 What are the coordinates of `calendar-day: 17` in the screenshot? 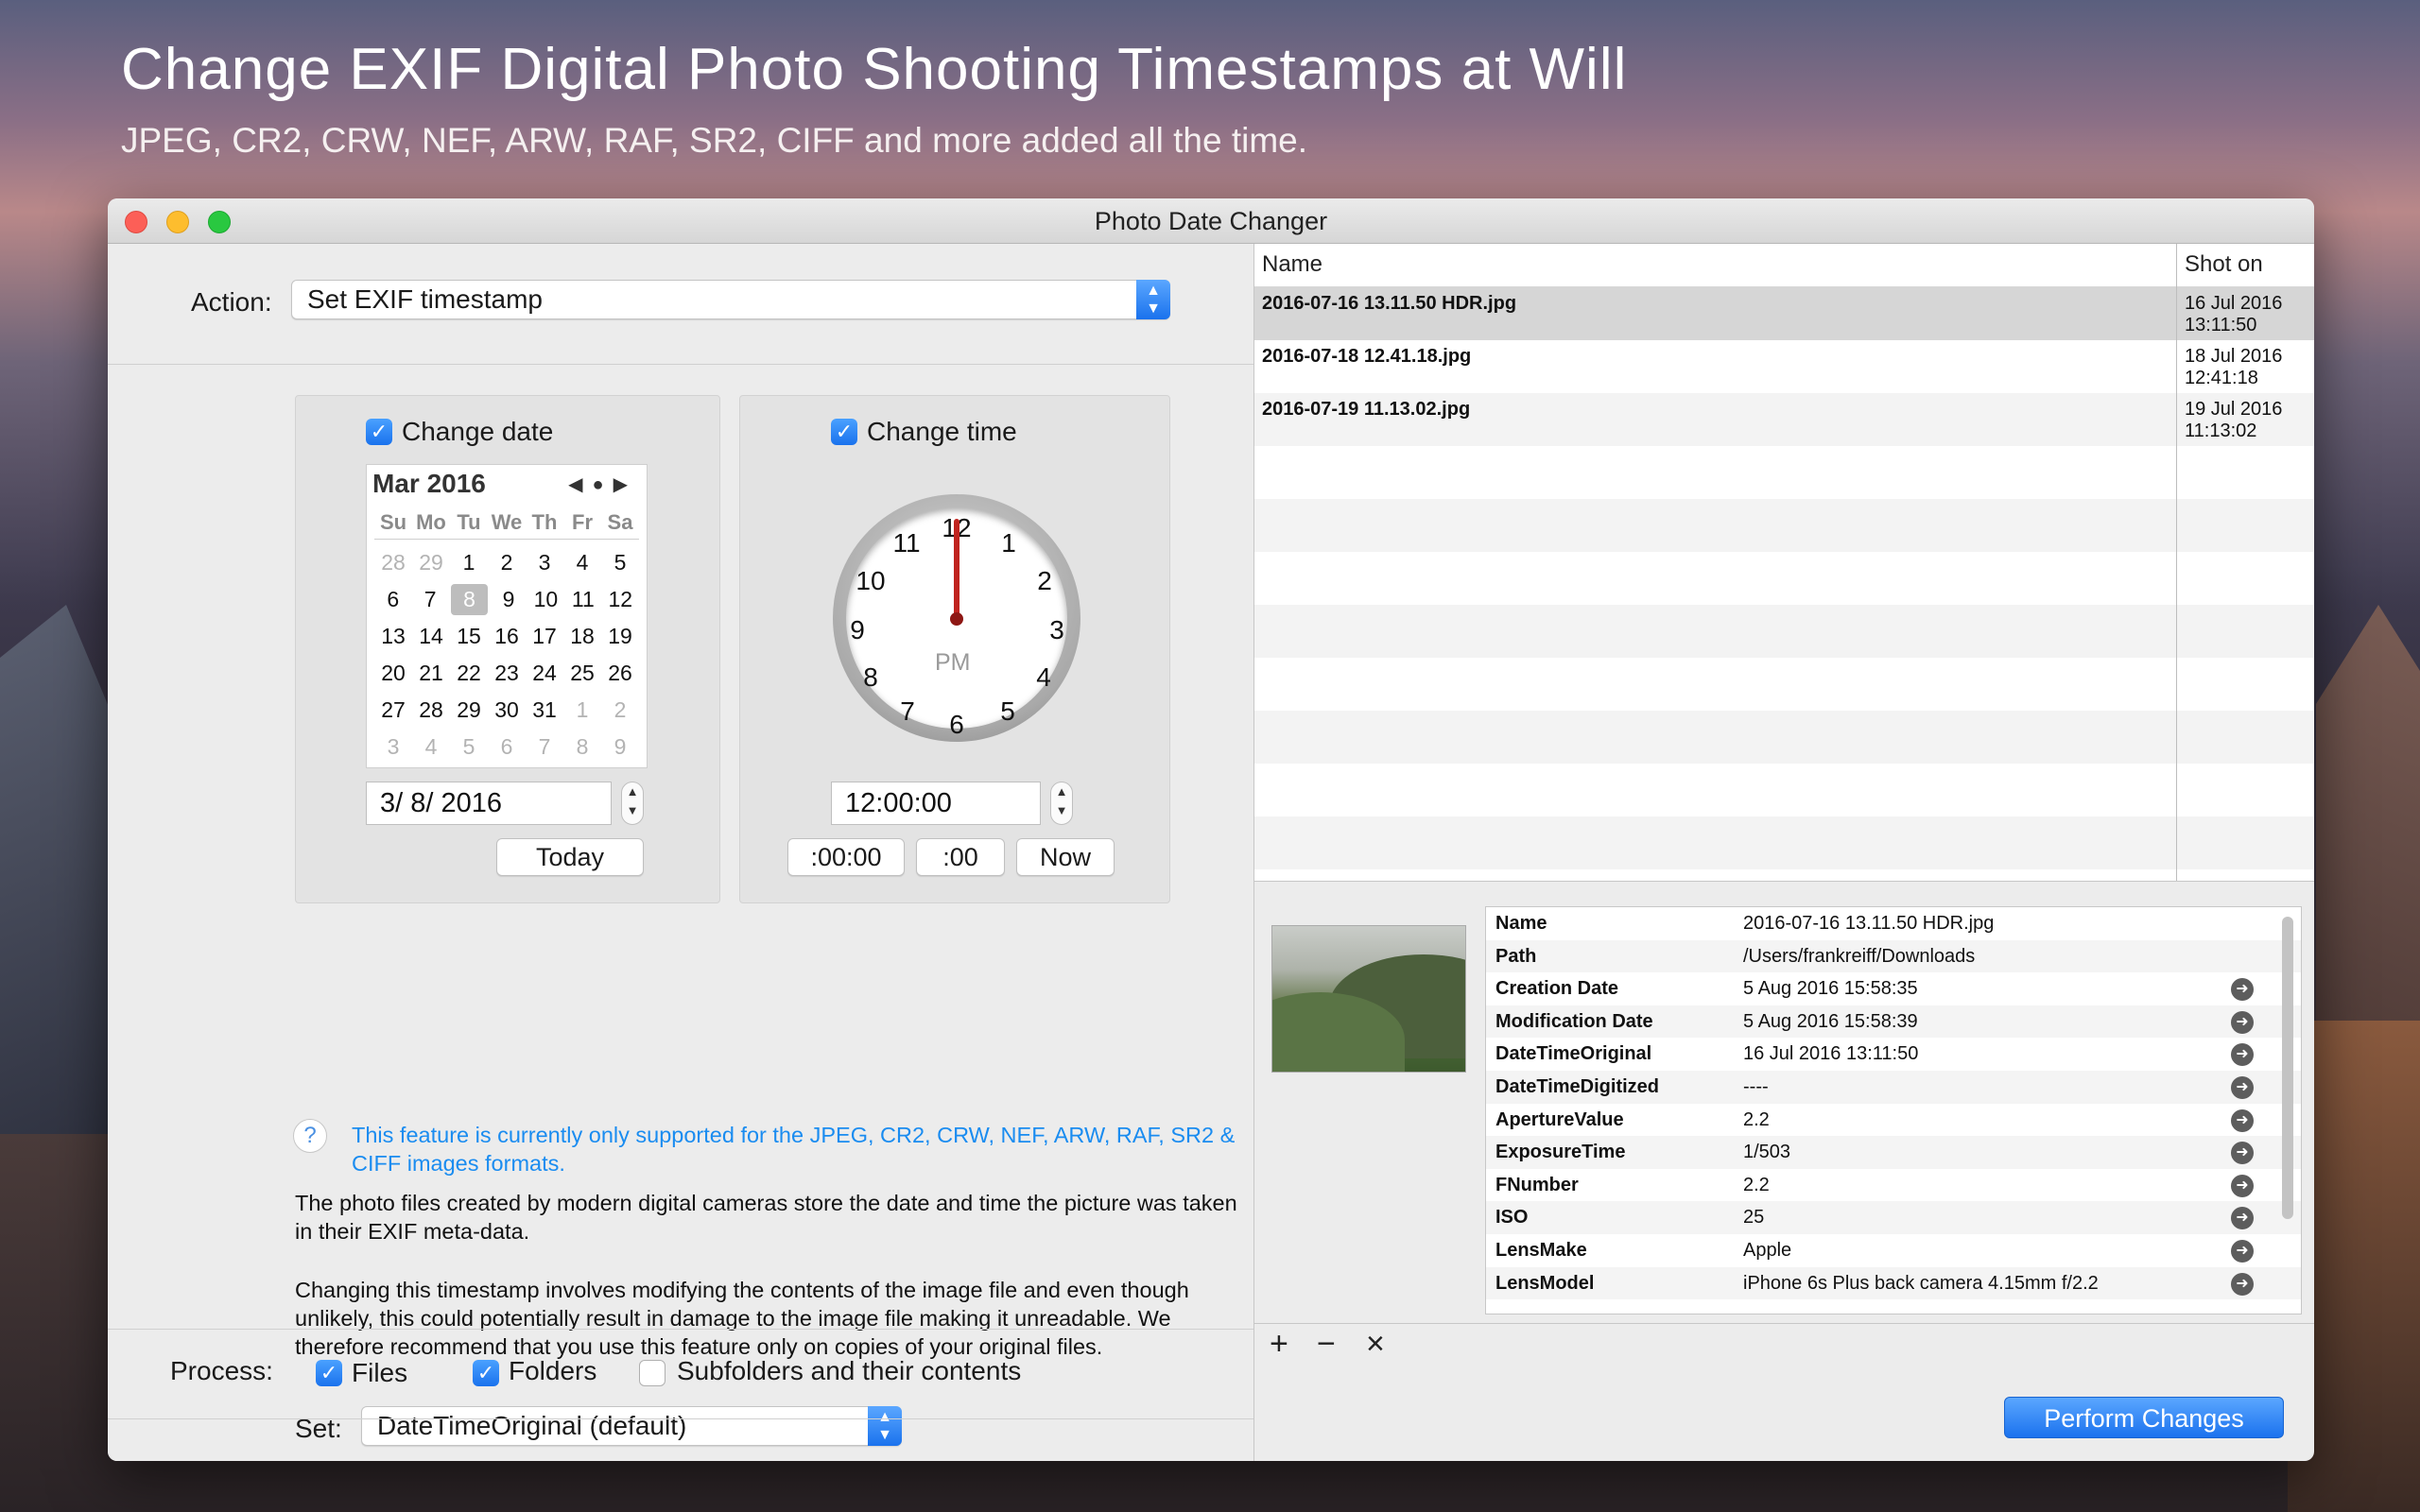 It's located at (544, 636).